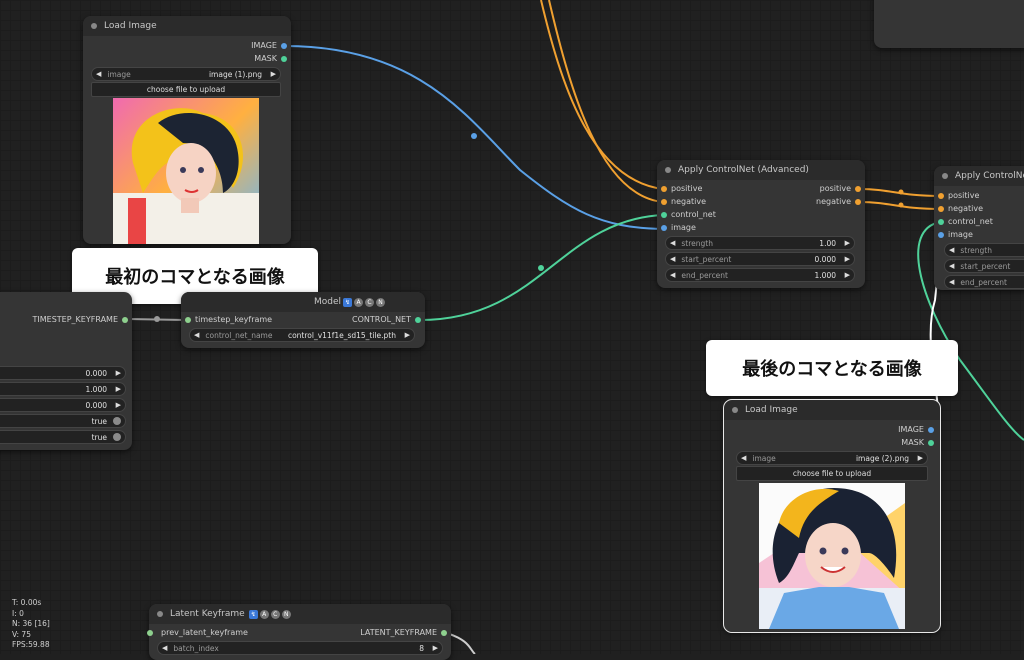 This screenshot has width=1024, height=660. What do you see at coordinates (303, 302) in the screenshot?
I see `node-title-bar: Model ↯ A C N` at bounding box center [303, 302].